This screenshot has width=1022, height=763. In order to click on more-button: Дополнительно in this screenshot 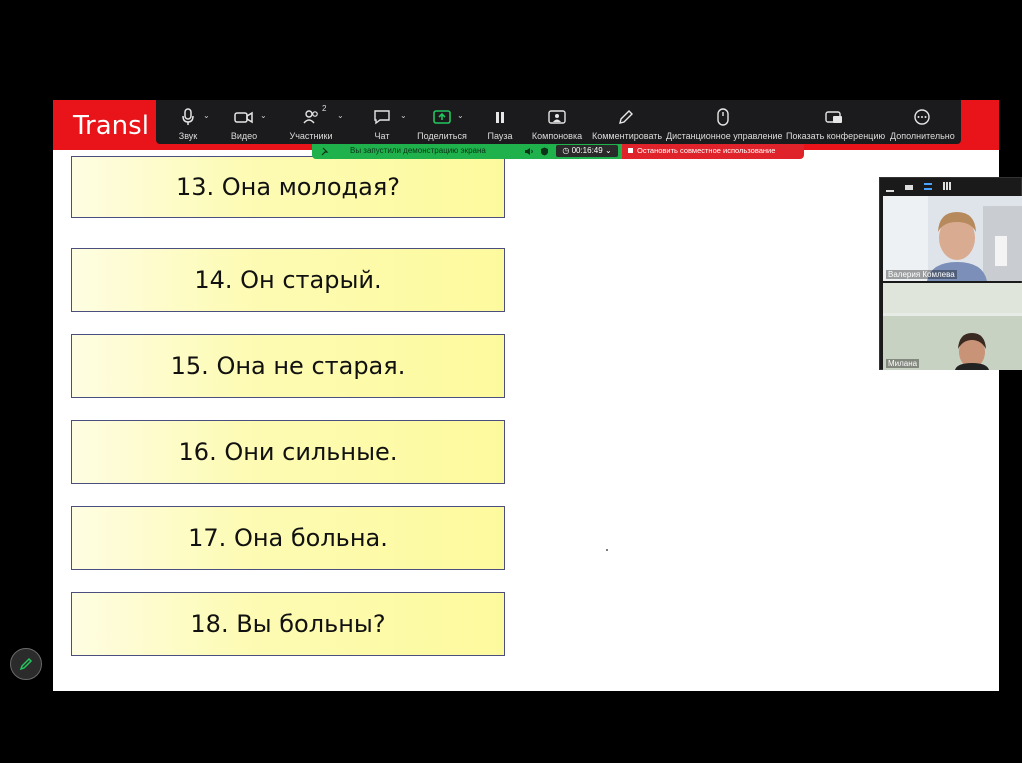, I will do `click(922, 122)`.